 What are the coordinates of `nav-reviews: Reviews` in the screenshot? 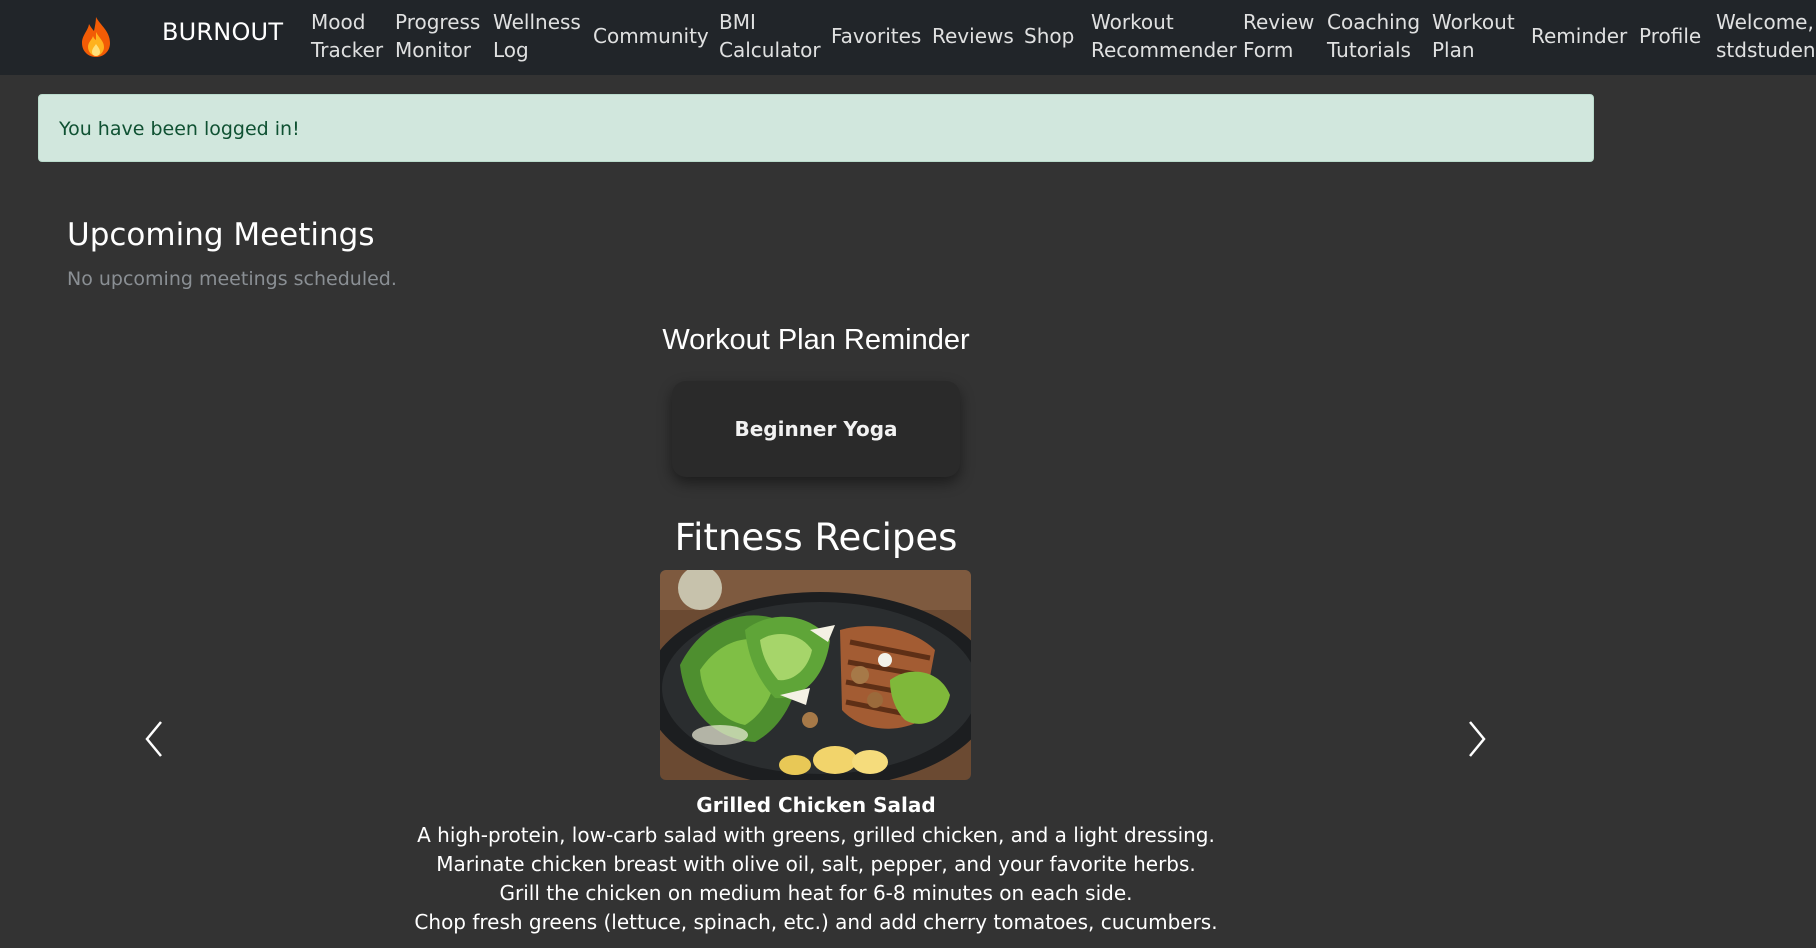 It's located at (973, 36).